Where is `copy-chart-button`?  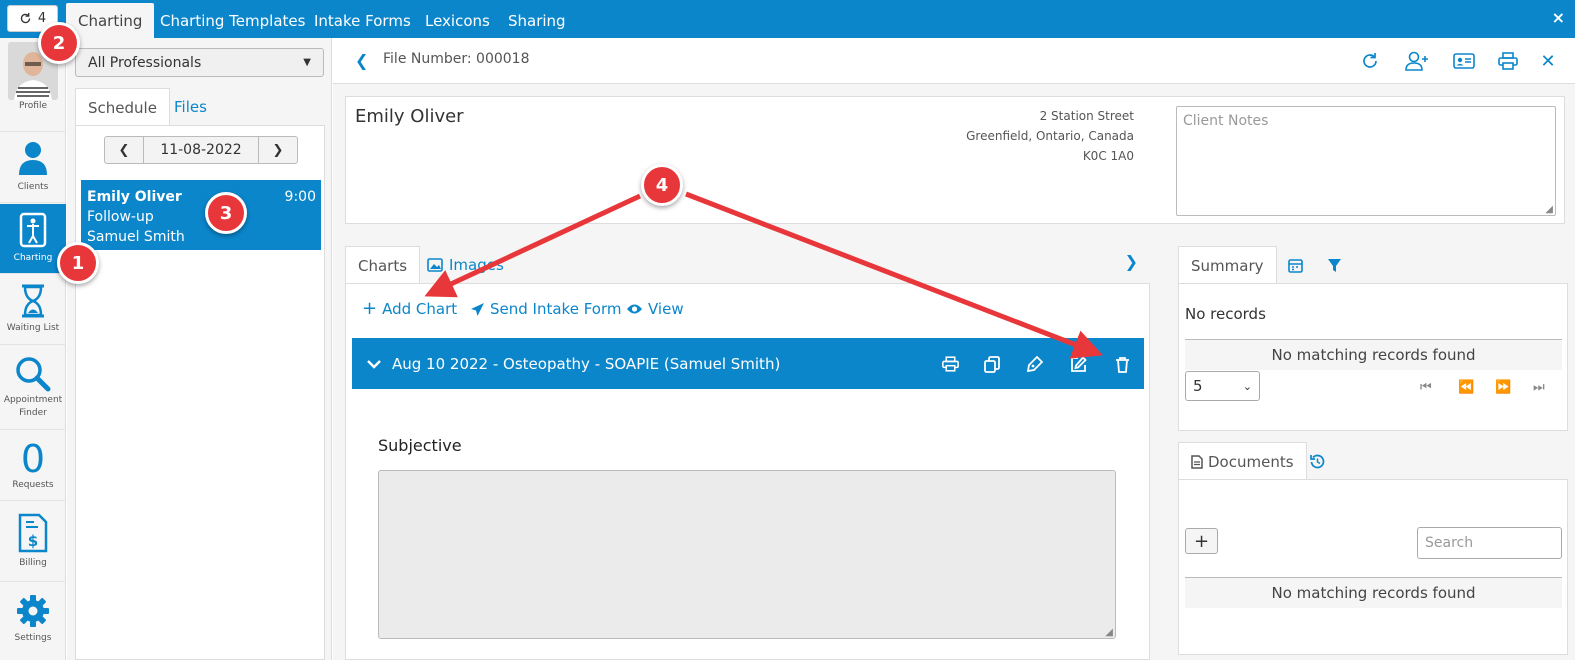
copy-chart-button is located at coordinates (992, 364).